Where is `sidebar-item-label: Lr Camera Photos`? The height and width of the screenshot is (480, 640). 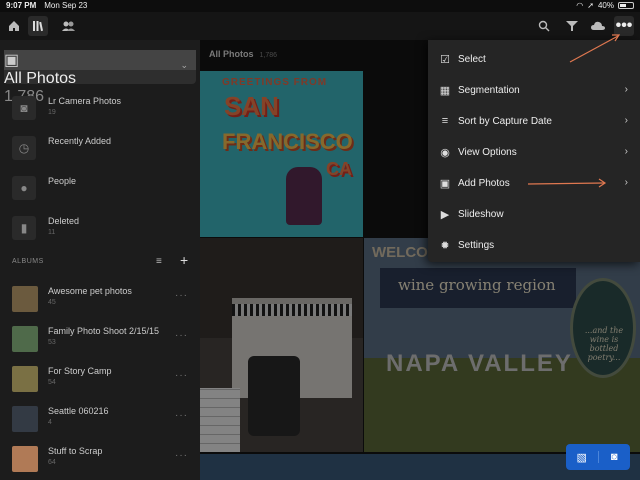
sidebar-item-label: Lr Camera Photos is located at coordinates (85, 101).